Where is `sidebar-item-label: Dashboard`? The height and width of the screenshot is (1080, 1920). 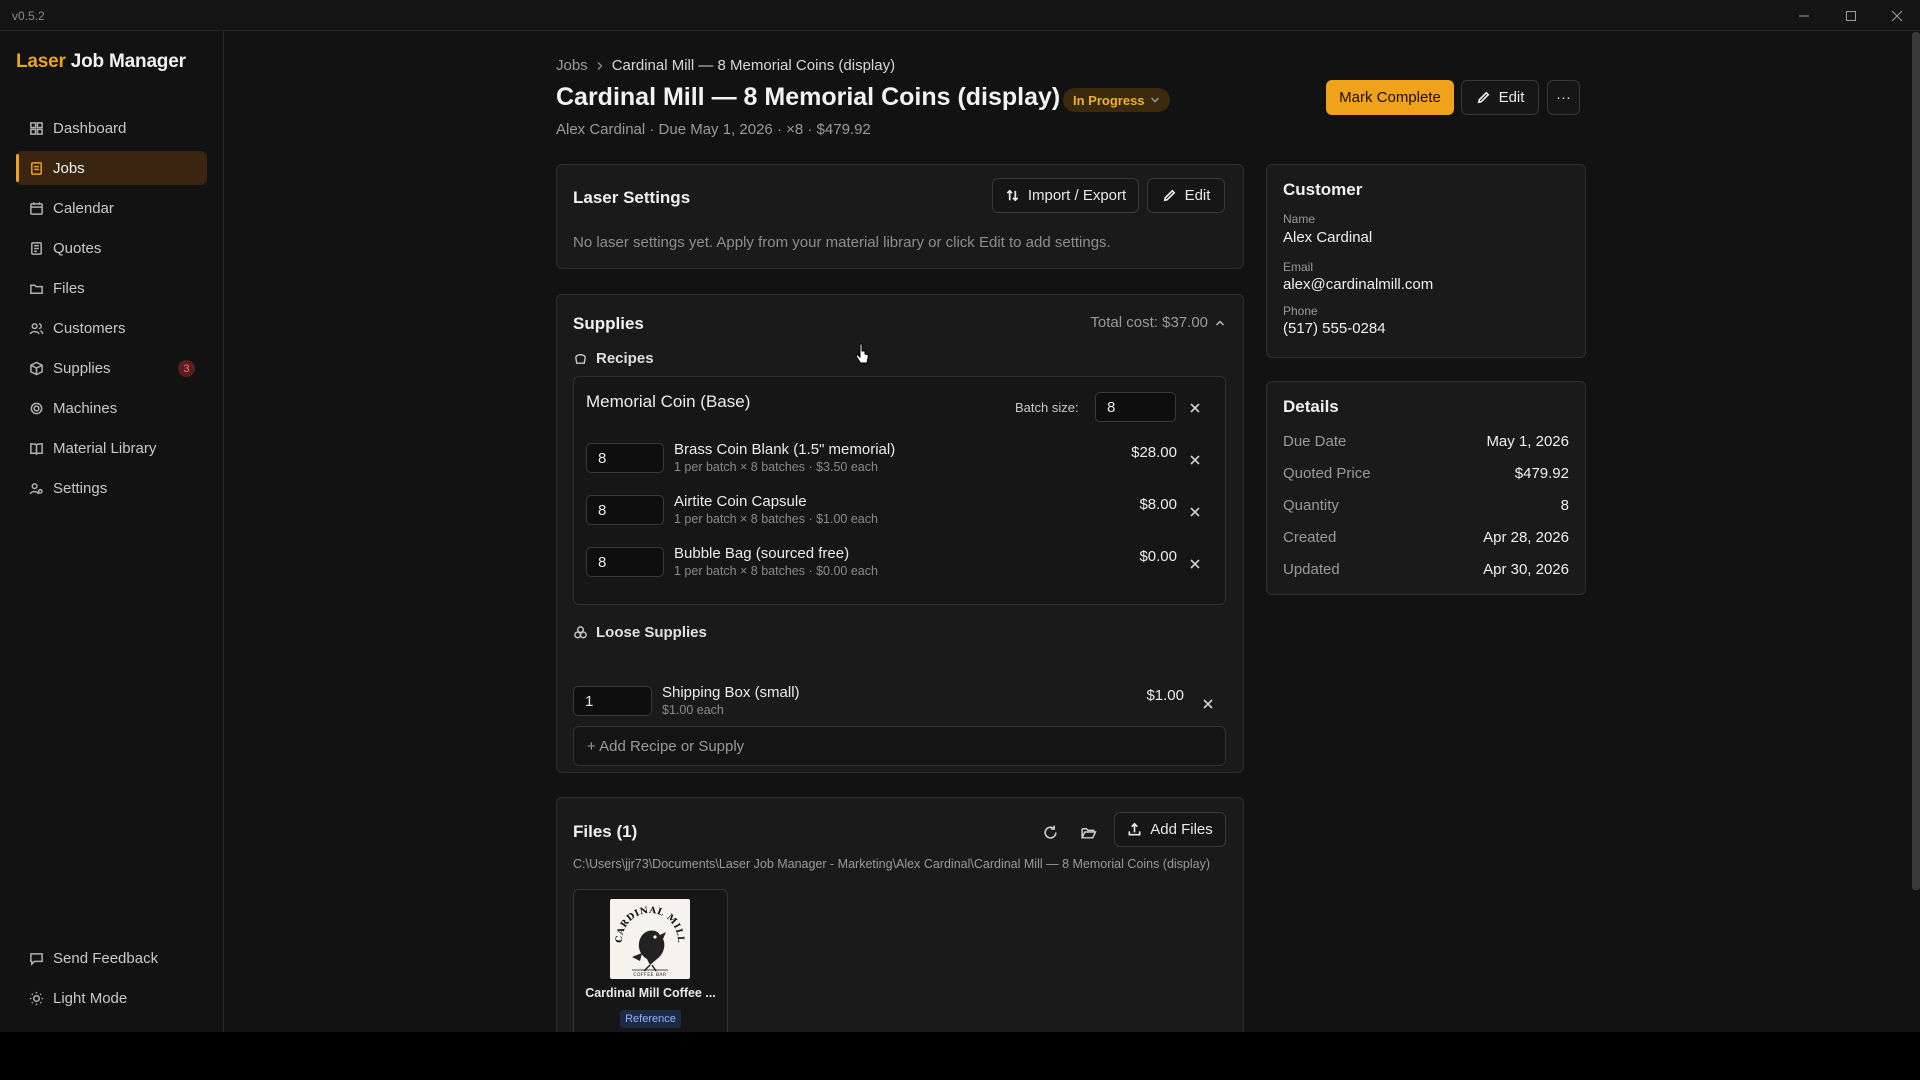 sidebar-item-label: Dashboard is located at coordinates (90, 128).